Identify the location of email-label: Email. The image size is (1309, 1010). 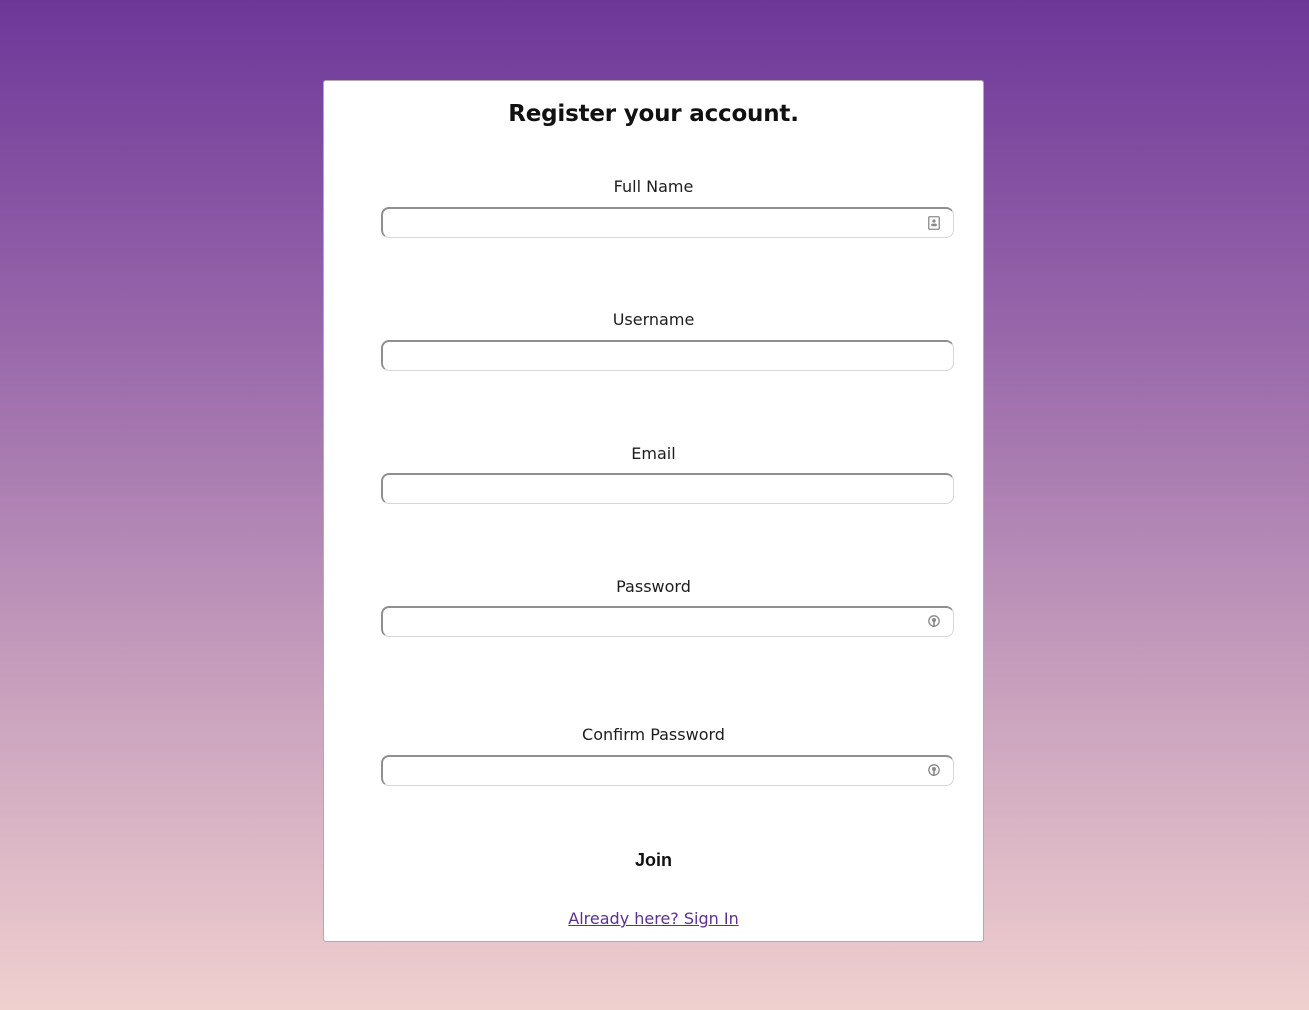
(653, 453).